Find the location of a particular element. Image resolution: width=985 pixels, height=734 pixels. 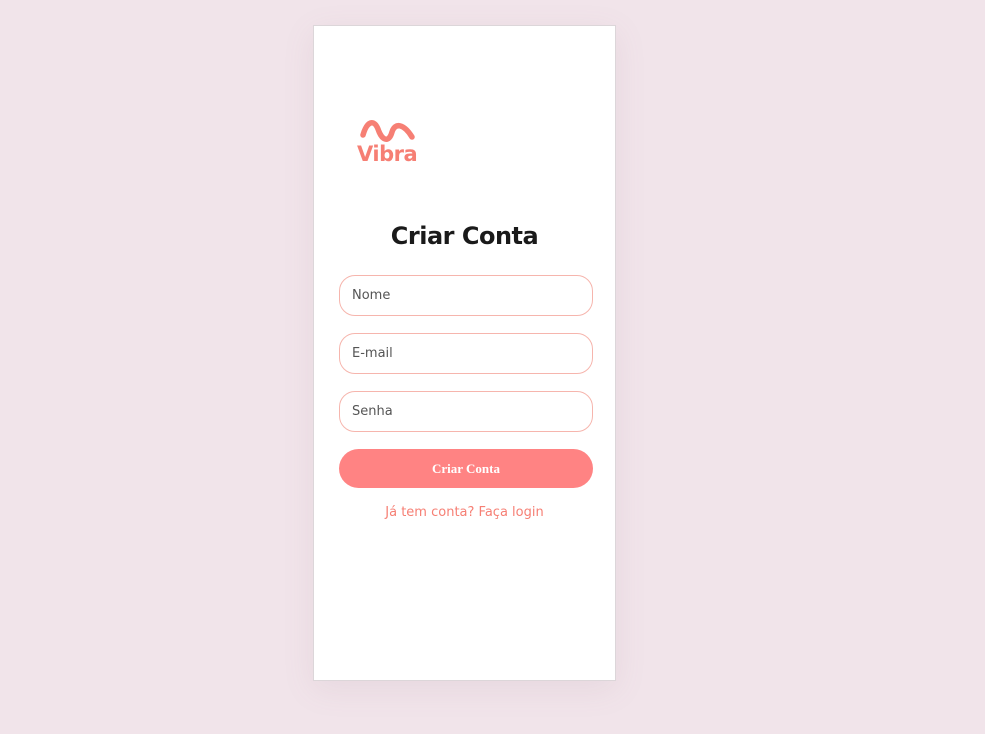

name-input is located at coordinates (466, 295).